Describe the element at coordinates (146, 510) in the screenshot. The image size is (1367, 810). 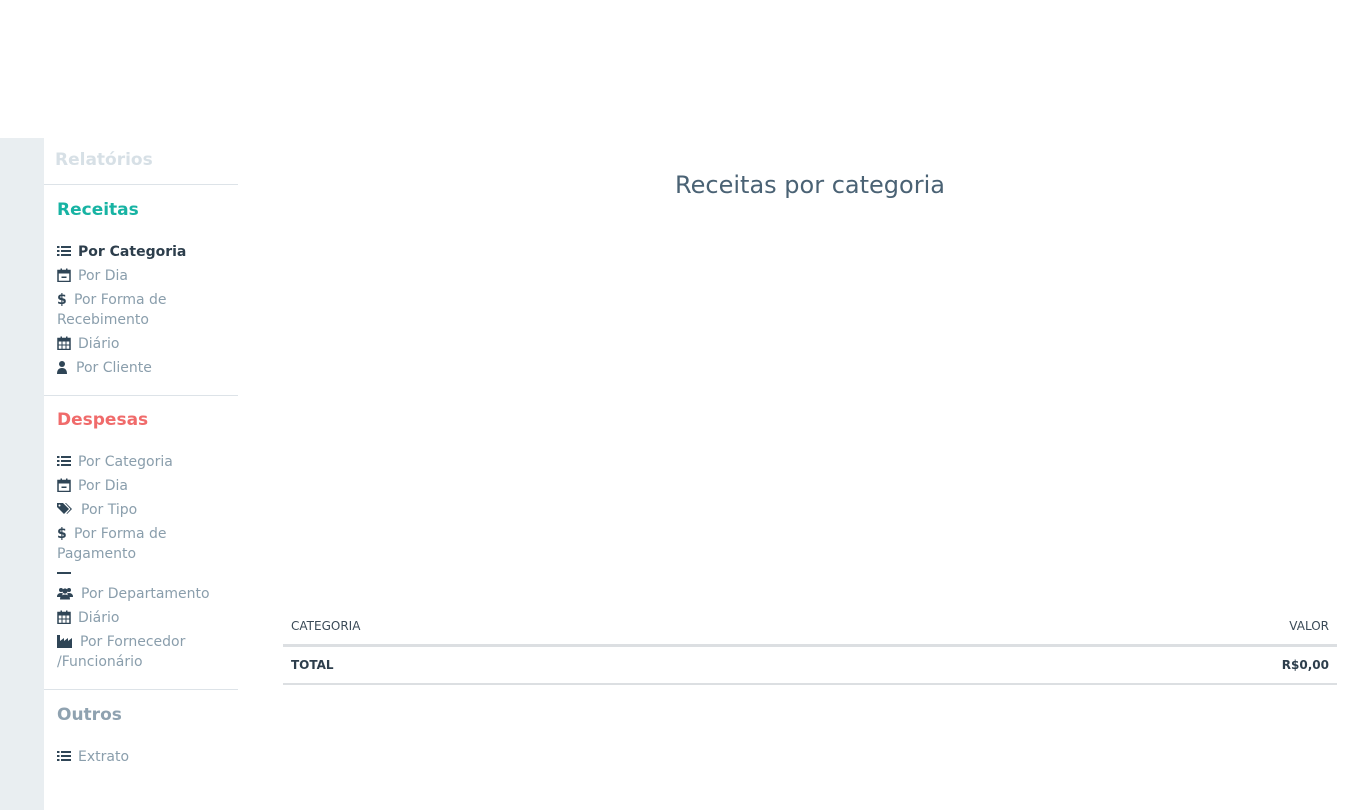
I see `despesas-por-tipo-link: Por Tipo` at that location.